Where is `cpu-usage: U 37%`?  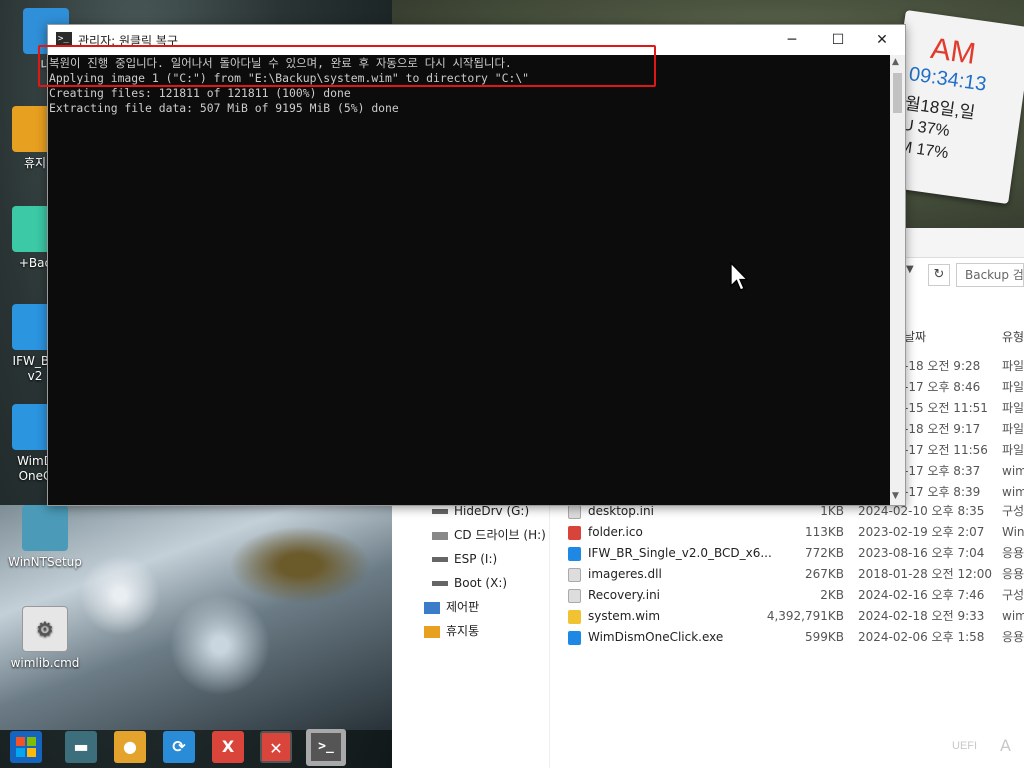
cpu-usage: U 37% is located at coordinates (925, 128).